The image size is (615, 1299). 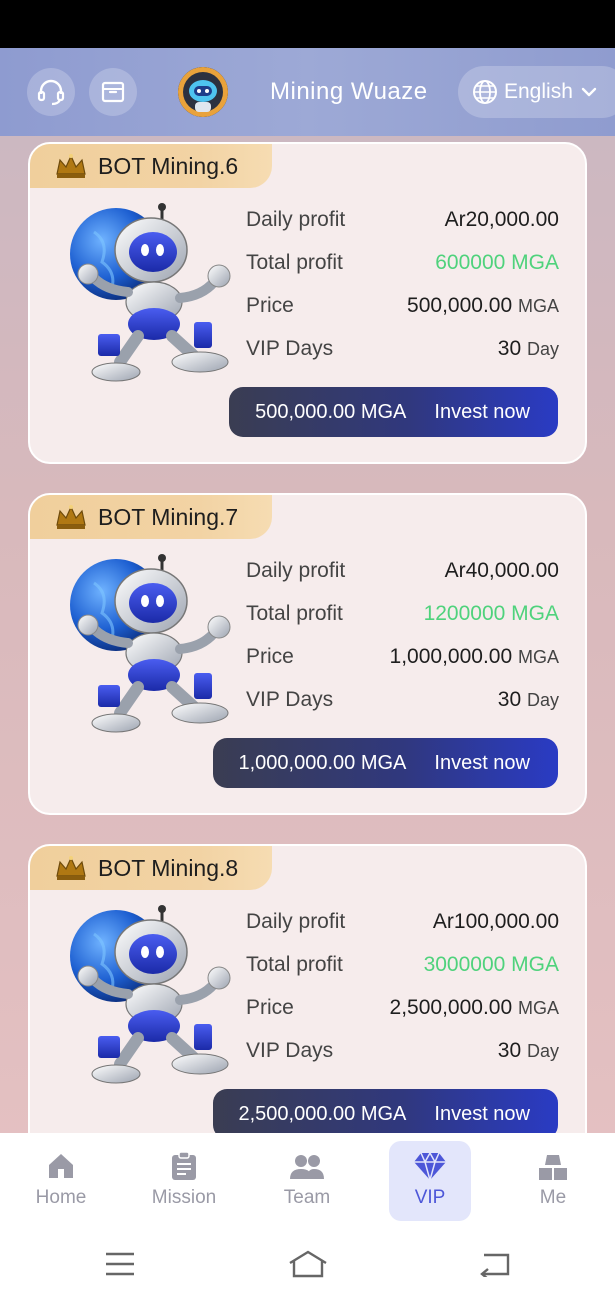 What do you see at coordinates (168, 867) in the screenshot?
I see `plan-name: BOT Mining.8` at bounding box center [168, 867].